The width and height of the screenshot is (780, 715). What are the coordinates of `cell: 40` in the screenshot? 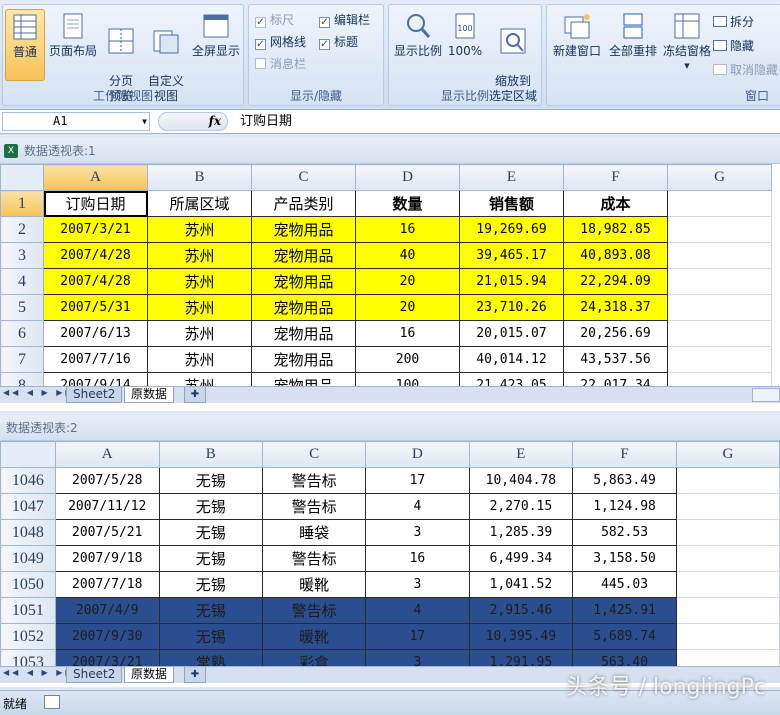 It's located at (407, 255).